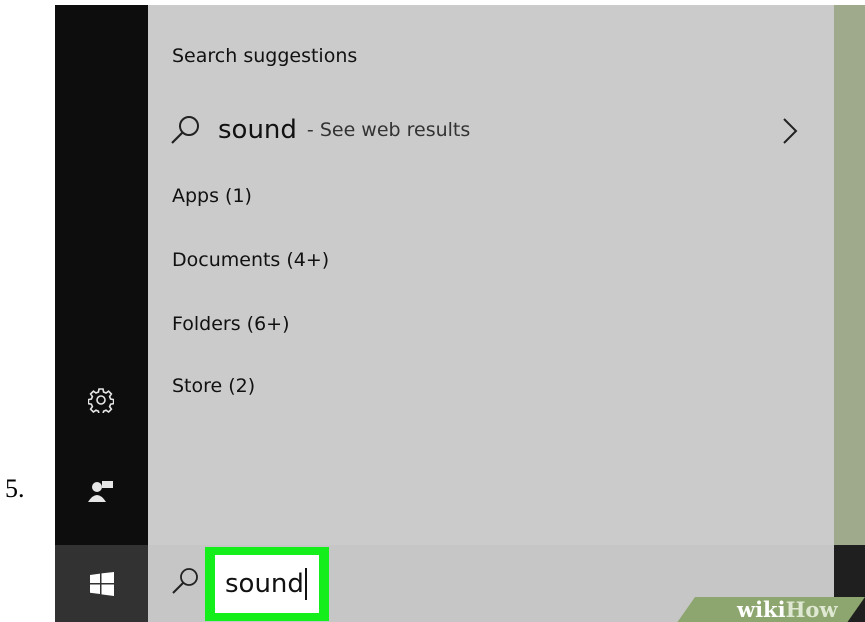 This screenshot has height=622, width=865. I want to click on web-suggestion-row: sound - See web results, so click(488, 130).